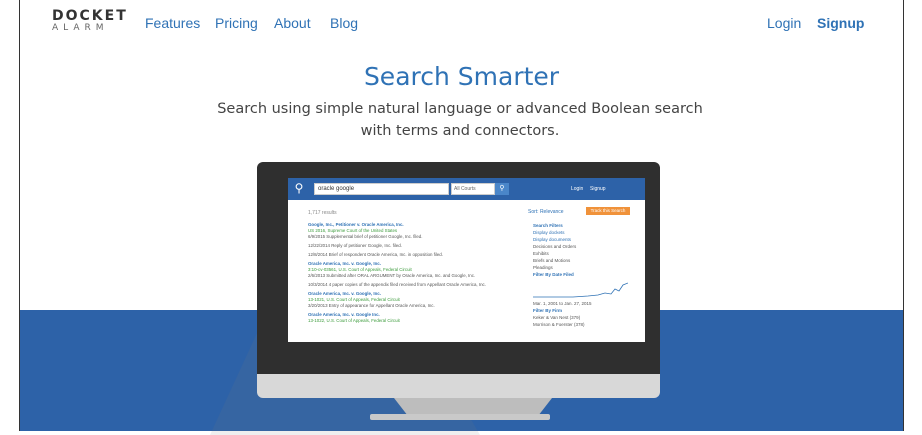 The width and height of the screenshot is (922, 435). Describe the element at coordinates (502, 189) in the screenshot. I see `screen-search-icon: ⚲` at that location.